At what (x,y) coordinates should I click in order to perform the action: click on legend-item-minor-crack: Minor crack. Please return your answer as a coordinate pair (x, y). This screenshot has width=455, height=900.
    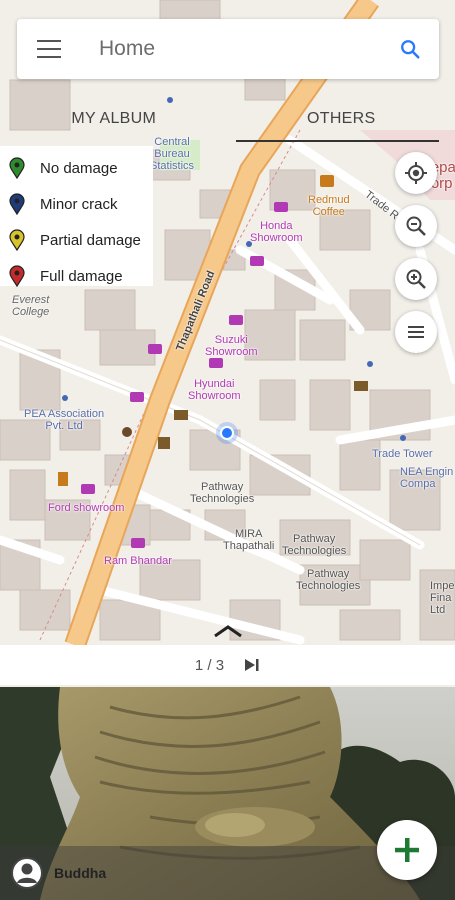
    Looking at the image, I should click on (80, 204).